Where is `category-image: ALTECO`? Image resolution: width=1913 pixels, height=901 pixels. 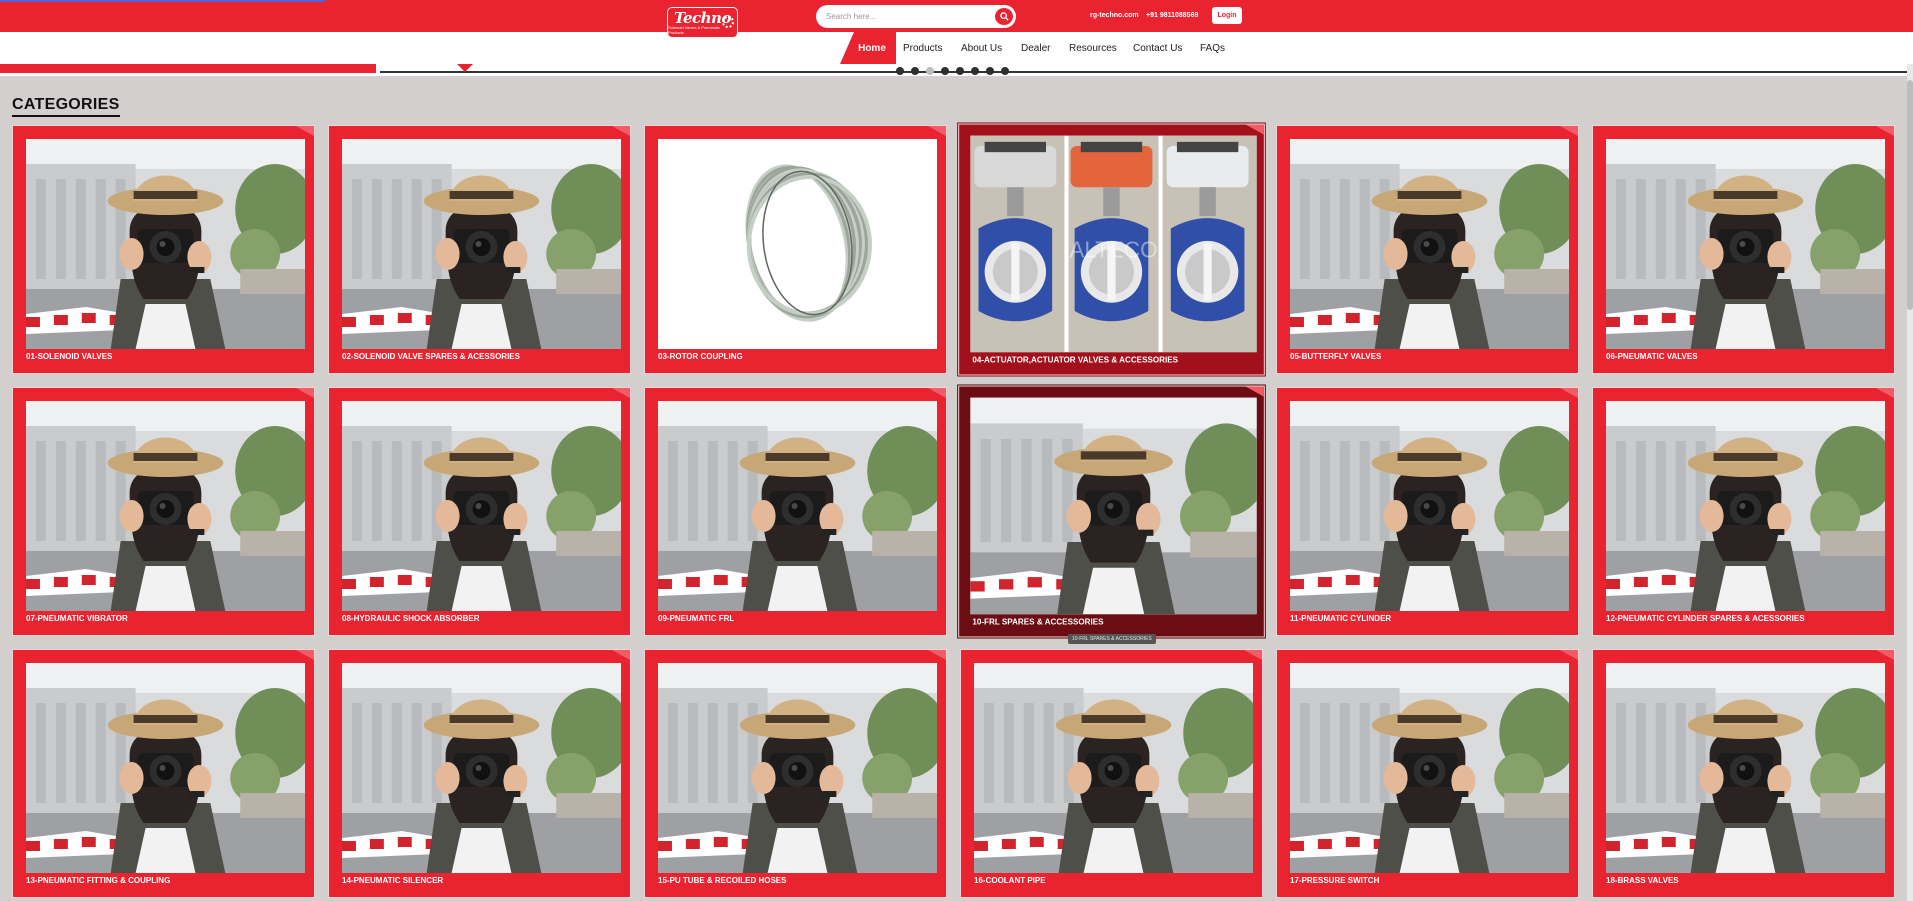
category-image: ALTECO is located at coordinates (1113, 244).